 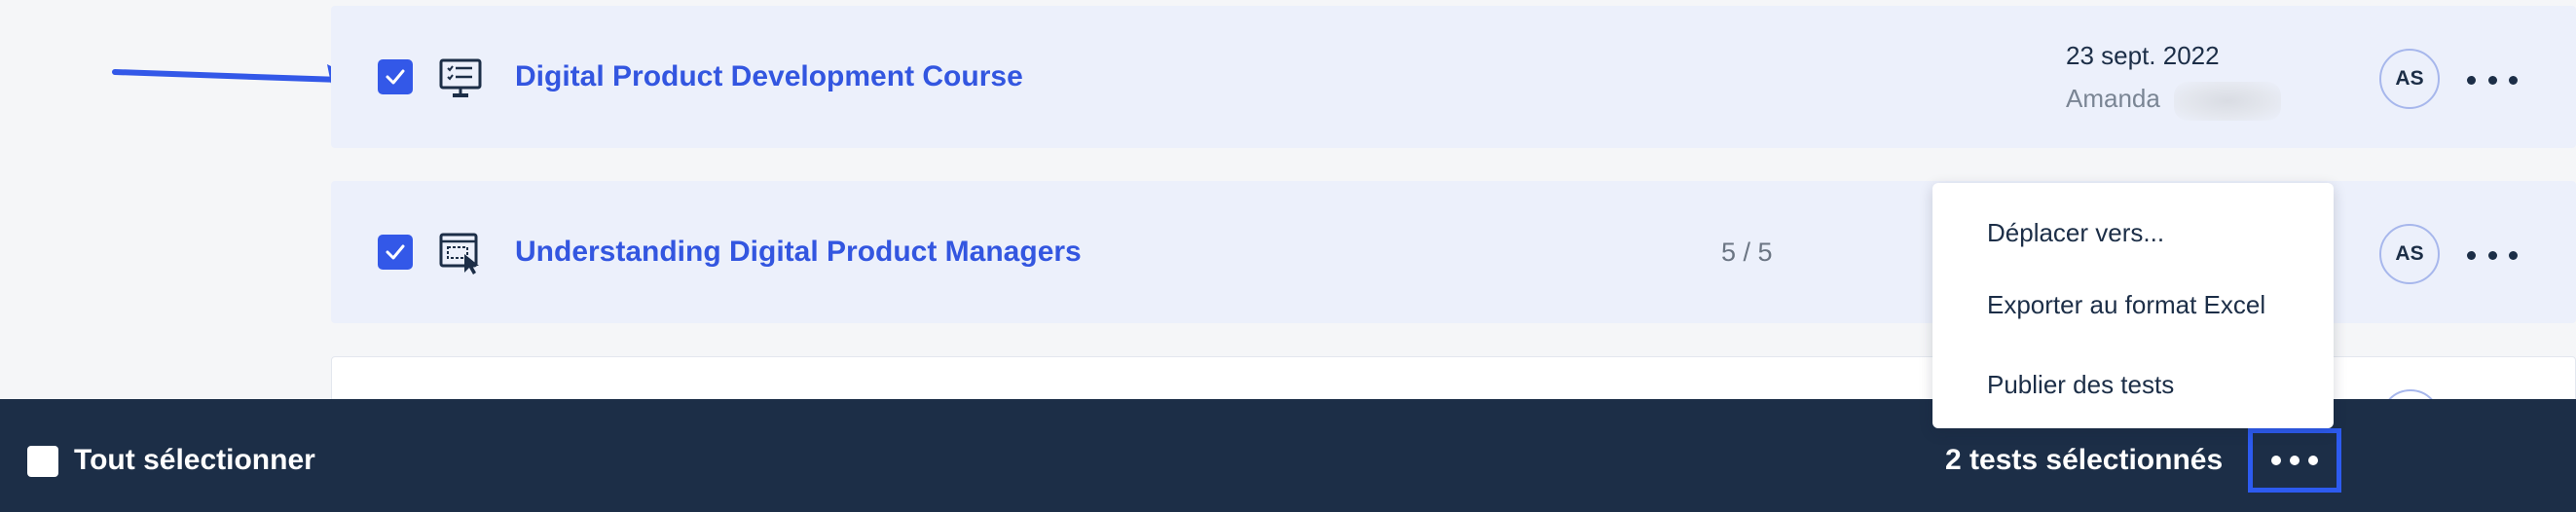 I want to click on redacted-name, so click(x=2227, y=101).